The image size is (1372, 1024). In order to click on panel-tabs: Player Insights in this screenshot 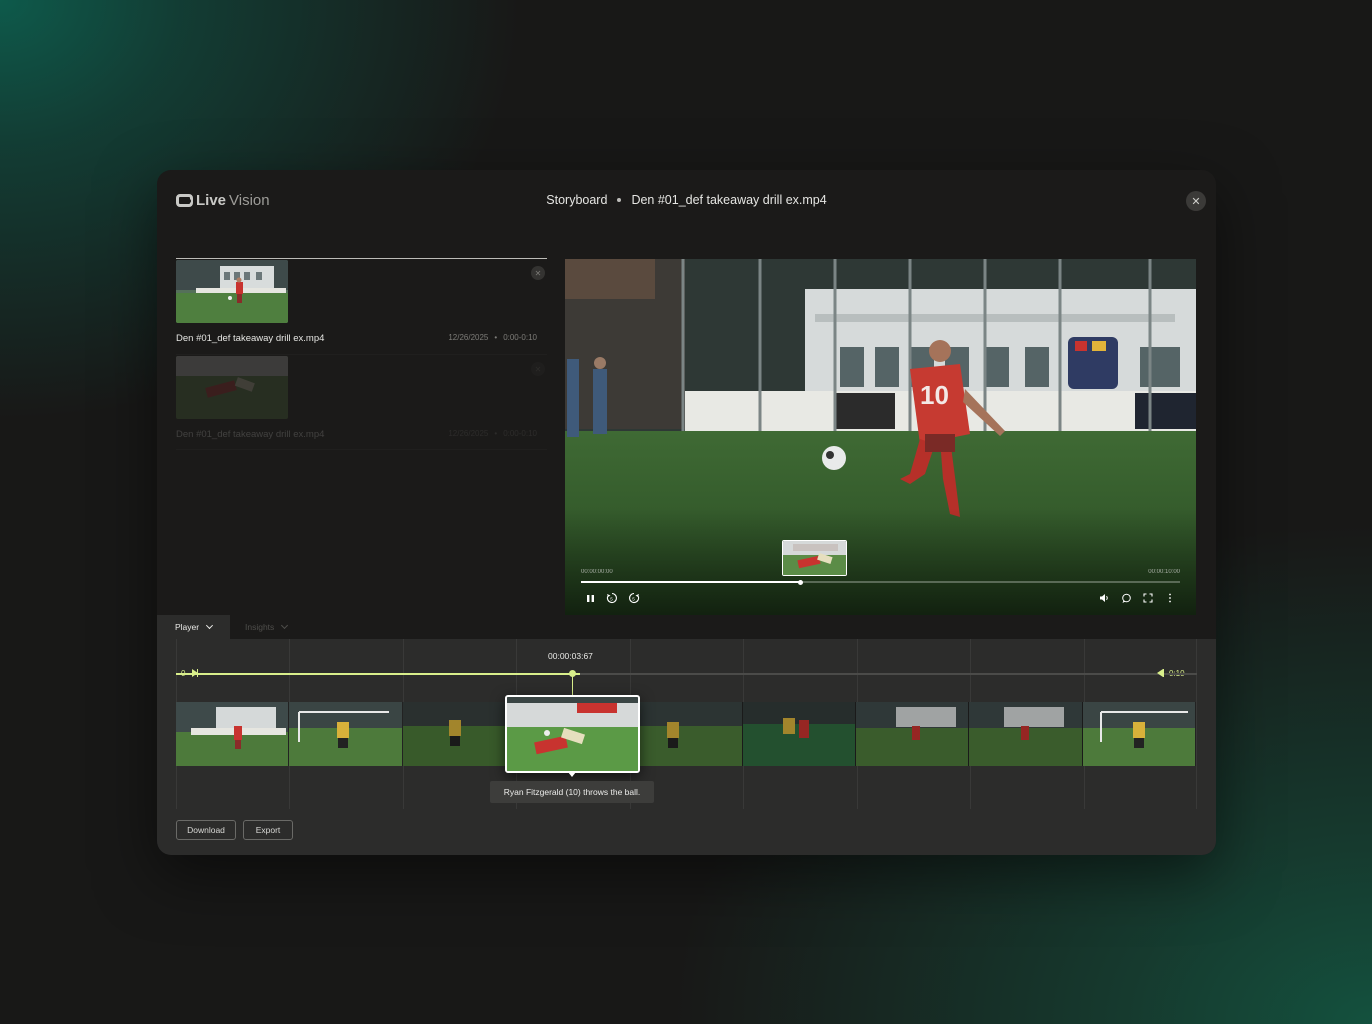, I will do `click(686, 627)`.